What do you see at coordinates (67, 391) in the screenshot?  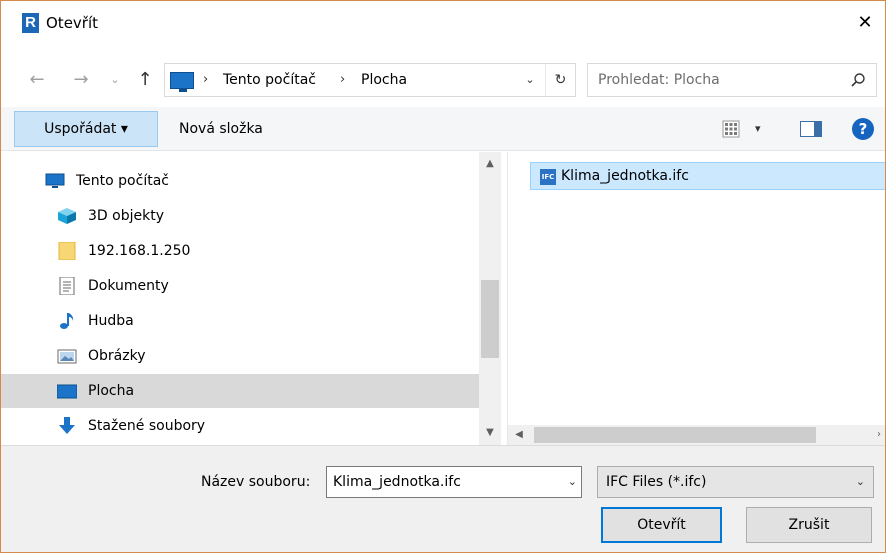 I see `desktop-icon` at bounding box center [67, 391].